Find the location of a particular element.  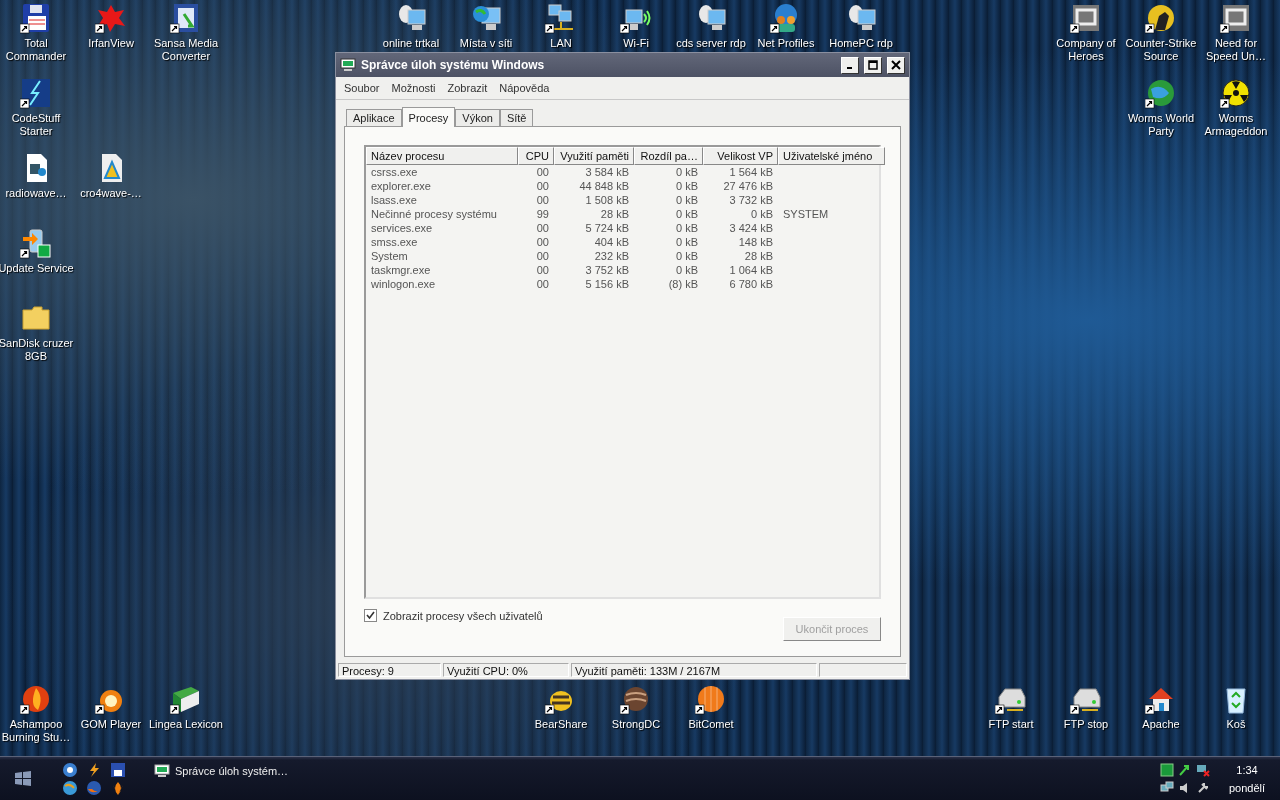

icon-label: CodeStuff Starter is located at coordinates (37, 125).